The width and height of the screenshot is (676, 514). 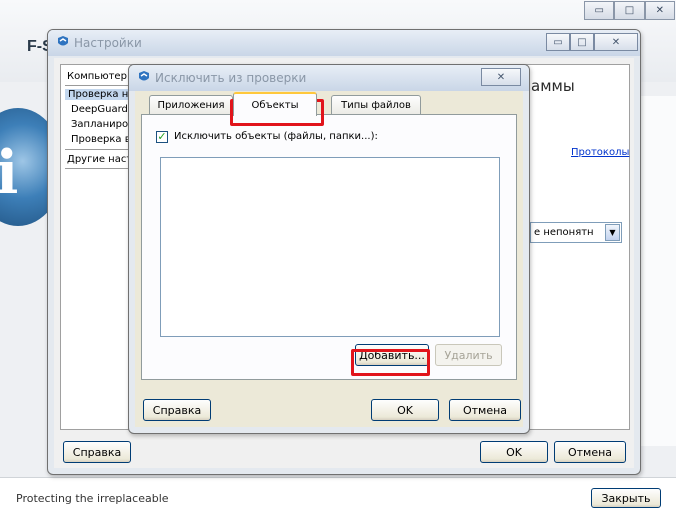 I want to click on tab-objects: Объекты, so click(x=275, y=104).